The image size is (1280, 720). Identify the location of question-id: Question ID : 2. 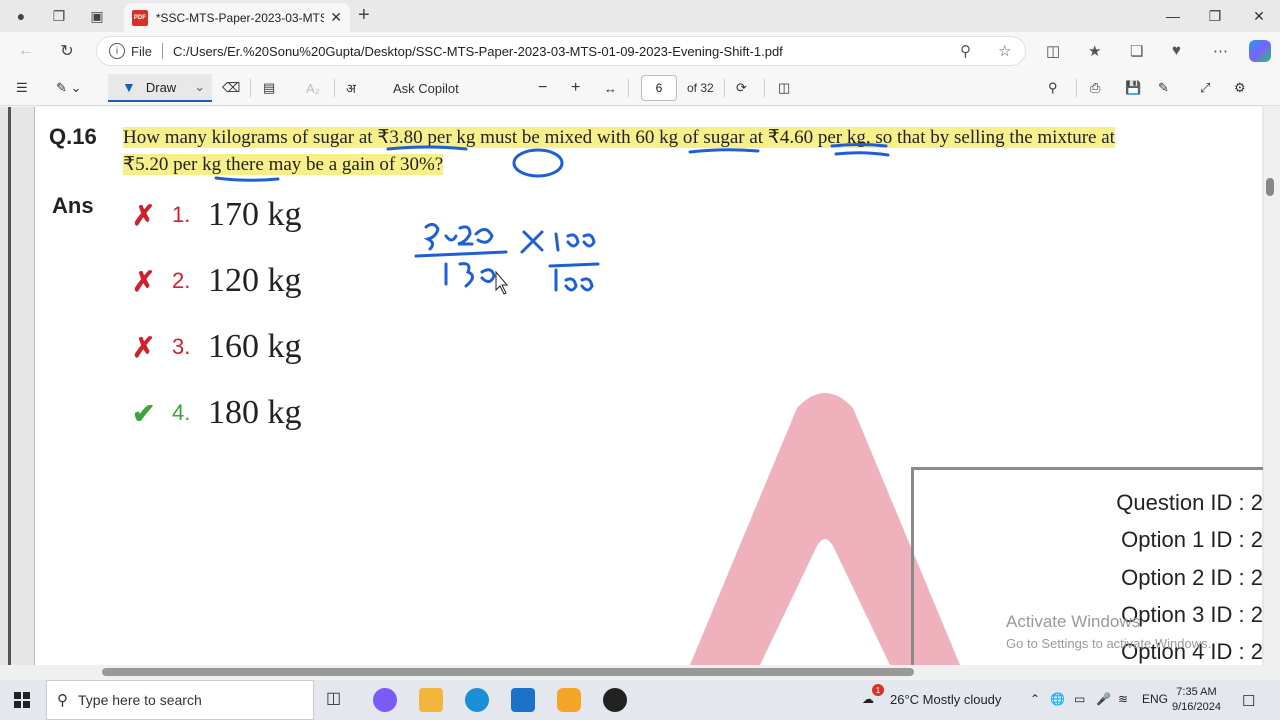
(1189, 502).